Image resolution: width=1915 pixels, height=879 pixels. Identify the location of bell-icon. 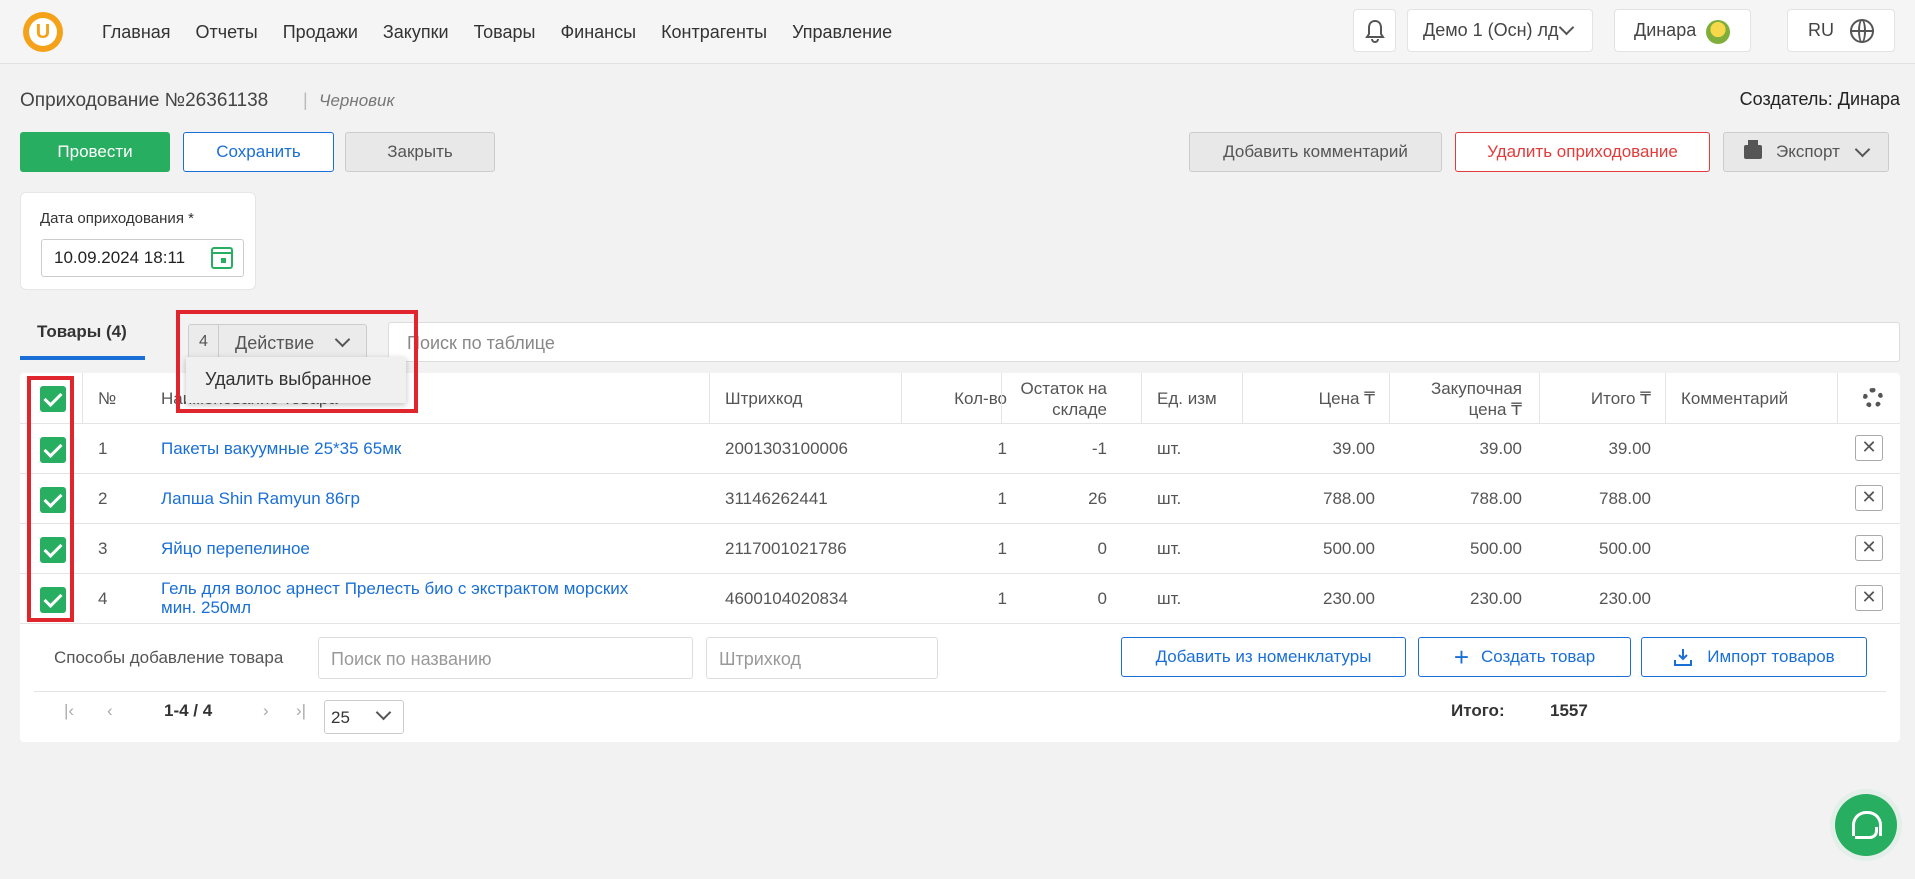
(1374, 31).